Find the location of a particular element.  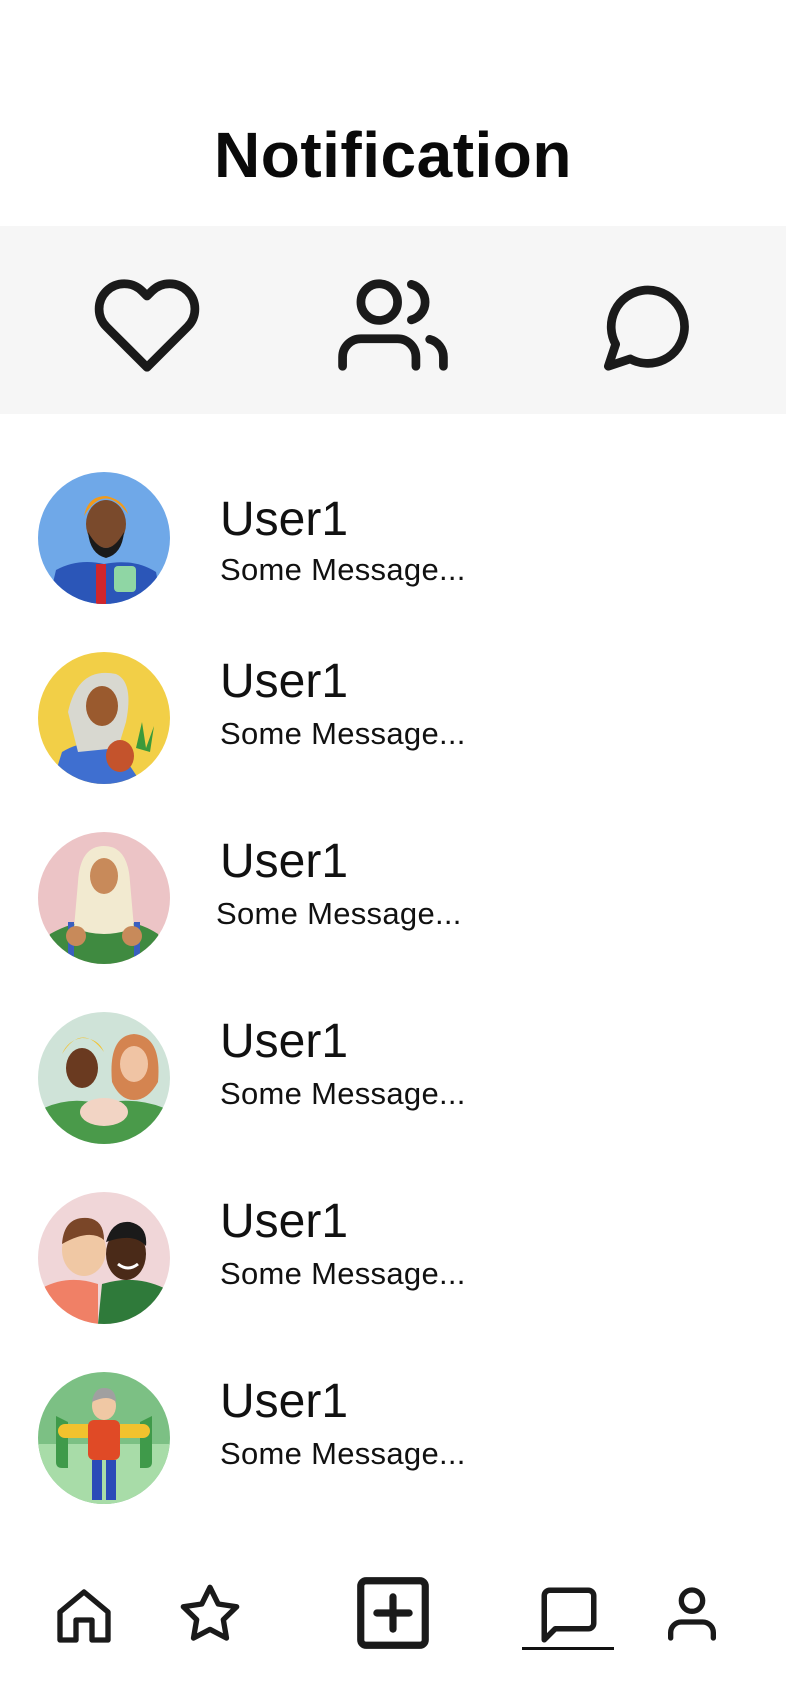

message-square-icon is located at coordinates (569, 1615).